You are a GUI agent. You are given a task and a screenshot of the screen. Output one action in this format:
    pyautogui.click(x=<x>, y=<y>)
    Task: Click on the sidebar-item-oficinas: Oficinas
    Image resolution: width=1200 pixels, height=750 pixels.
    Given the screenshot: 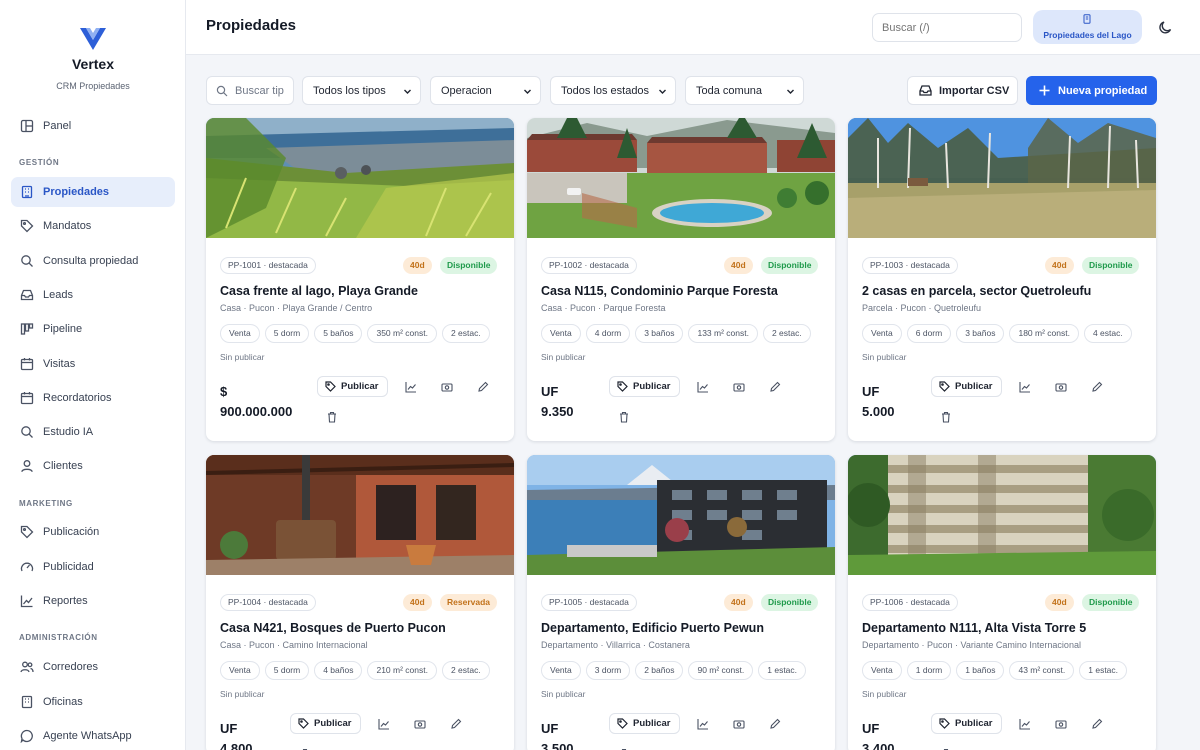 What is the action you would take?
    pyautogui.click(x=93, y=702)
    